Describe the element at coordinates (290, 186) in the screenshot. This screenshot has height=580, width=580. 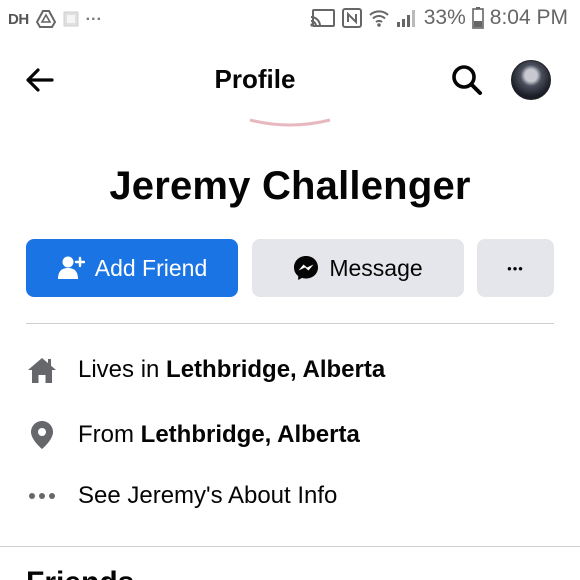
I see `profile-name: Jeremy Challenger` at that location.